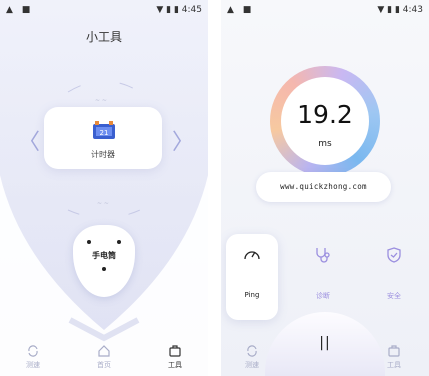 This screenshot has width=429, height=376. What do you see at coordinates (394, 255) in the screenshot?
I see `shield-check-icon` at bounding box center [394, 255].